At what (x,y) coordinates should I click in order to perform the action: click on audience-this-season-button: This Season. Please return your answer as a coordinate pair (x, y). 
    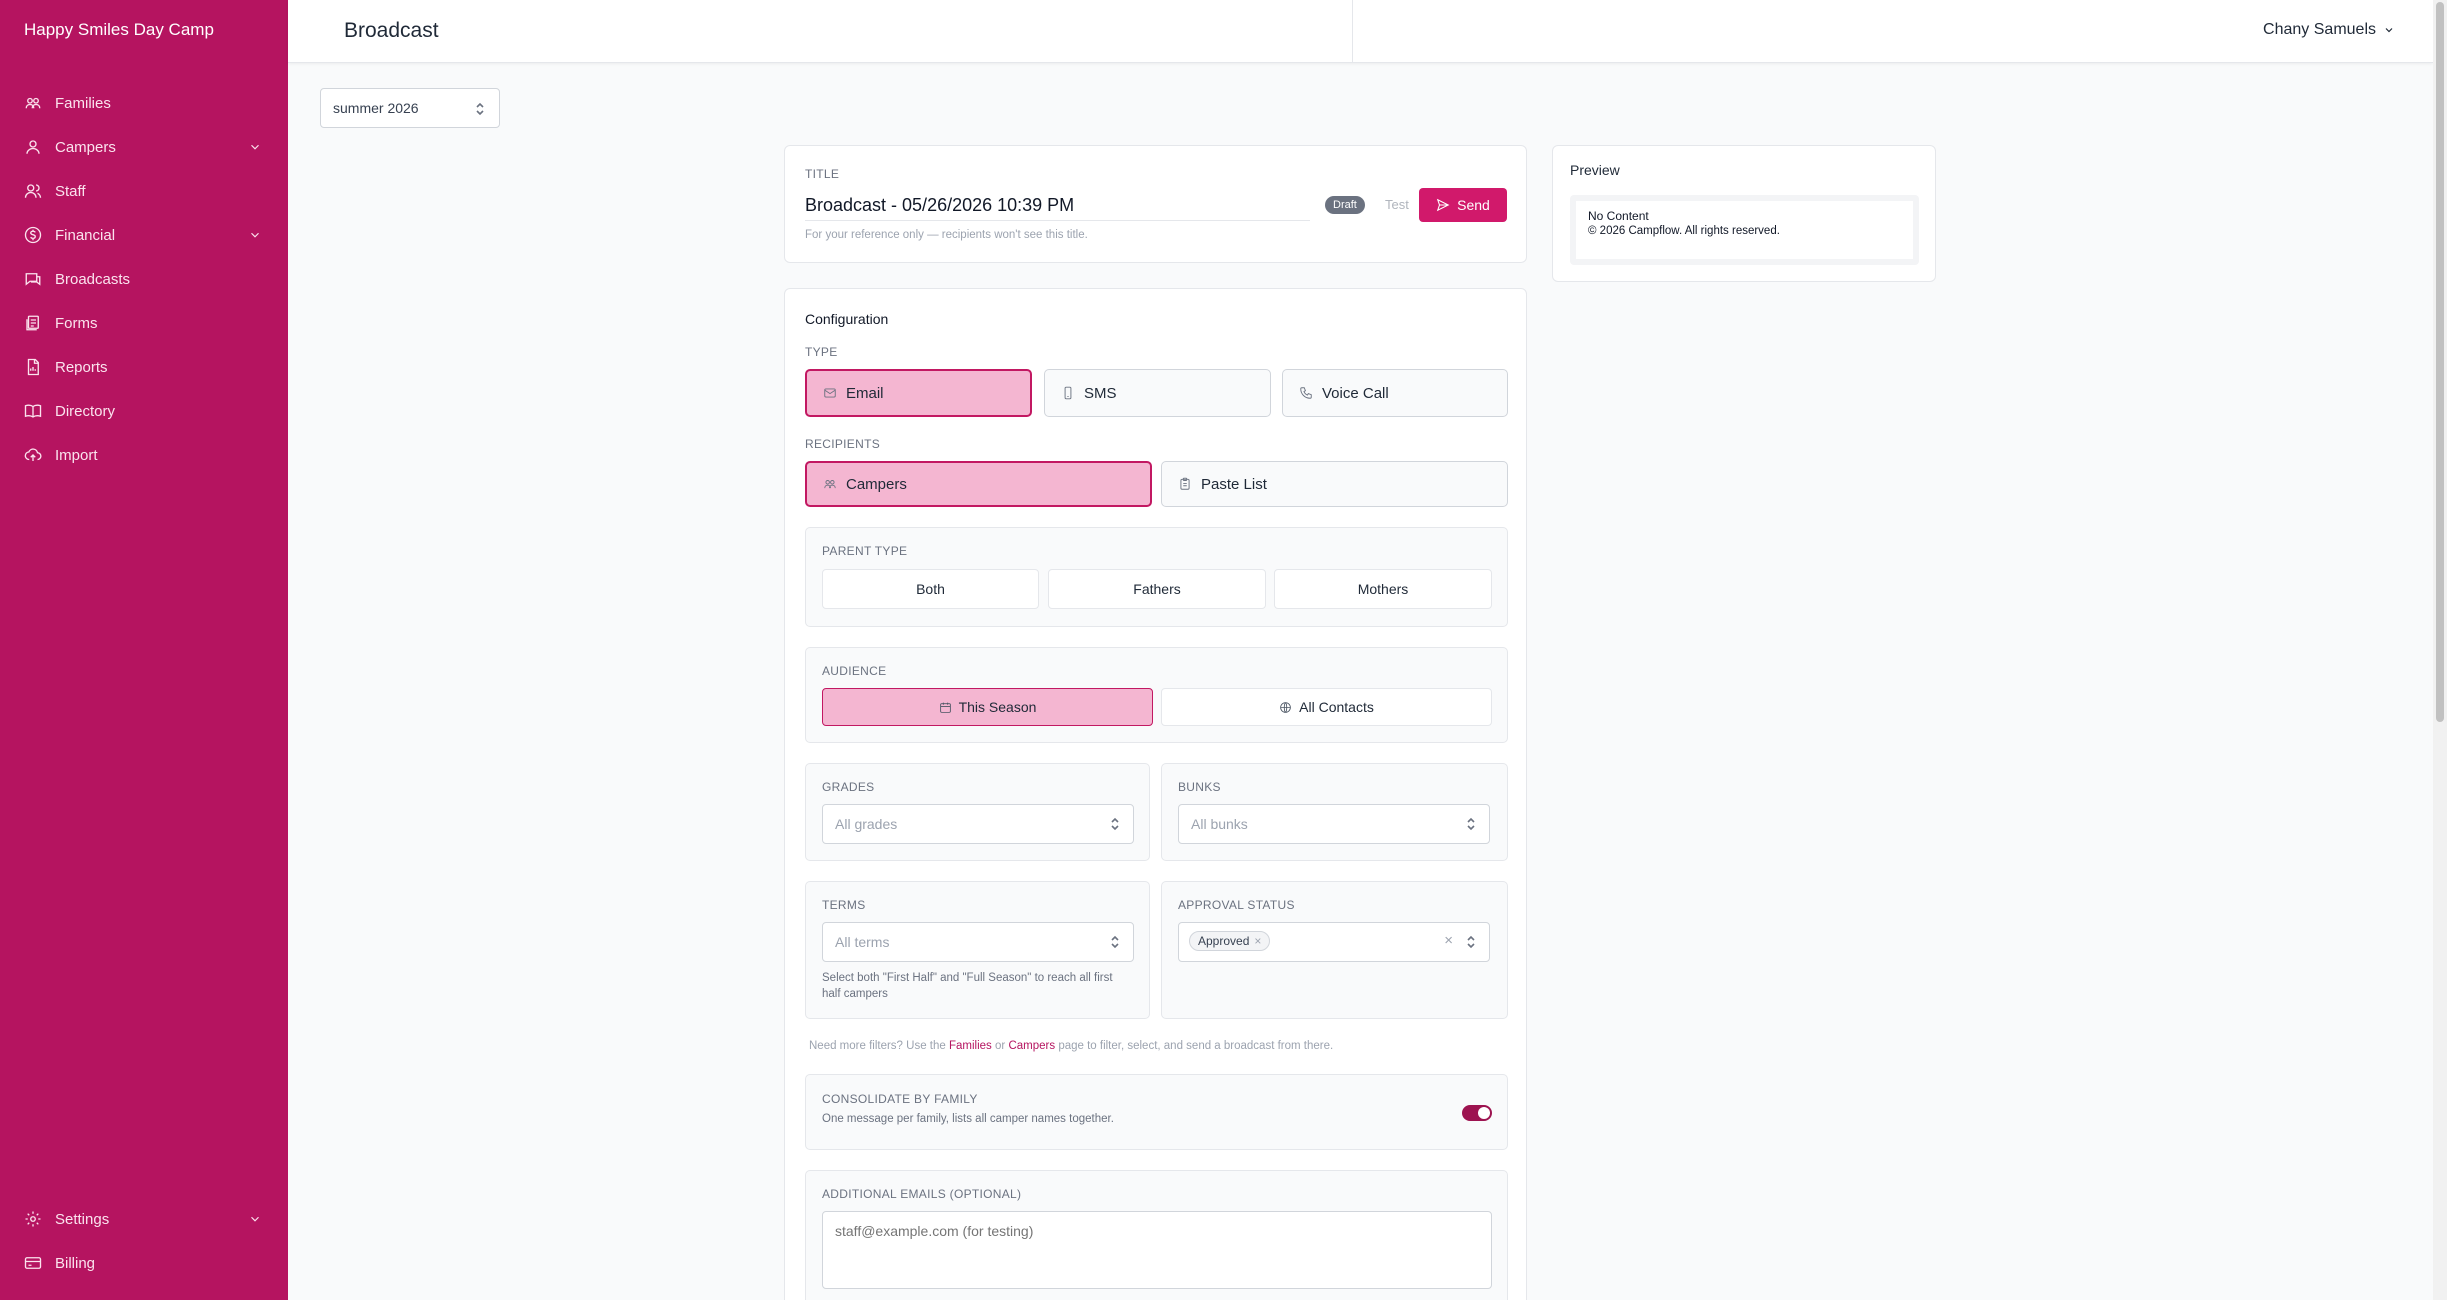
    Looking at the image, I should click on (987, 707).